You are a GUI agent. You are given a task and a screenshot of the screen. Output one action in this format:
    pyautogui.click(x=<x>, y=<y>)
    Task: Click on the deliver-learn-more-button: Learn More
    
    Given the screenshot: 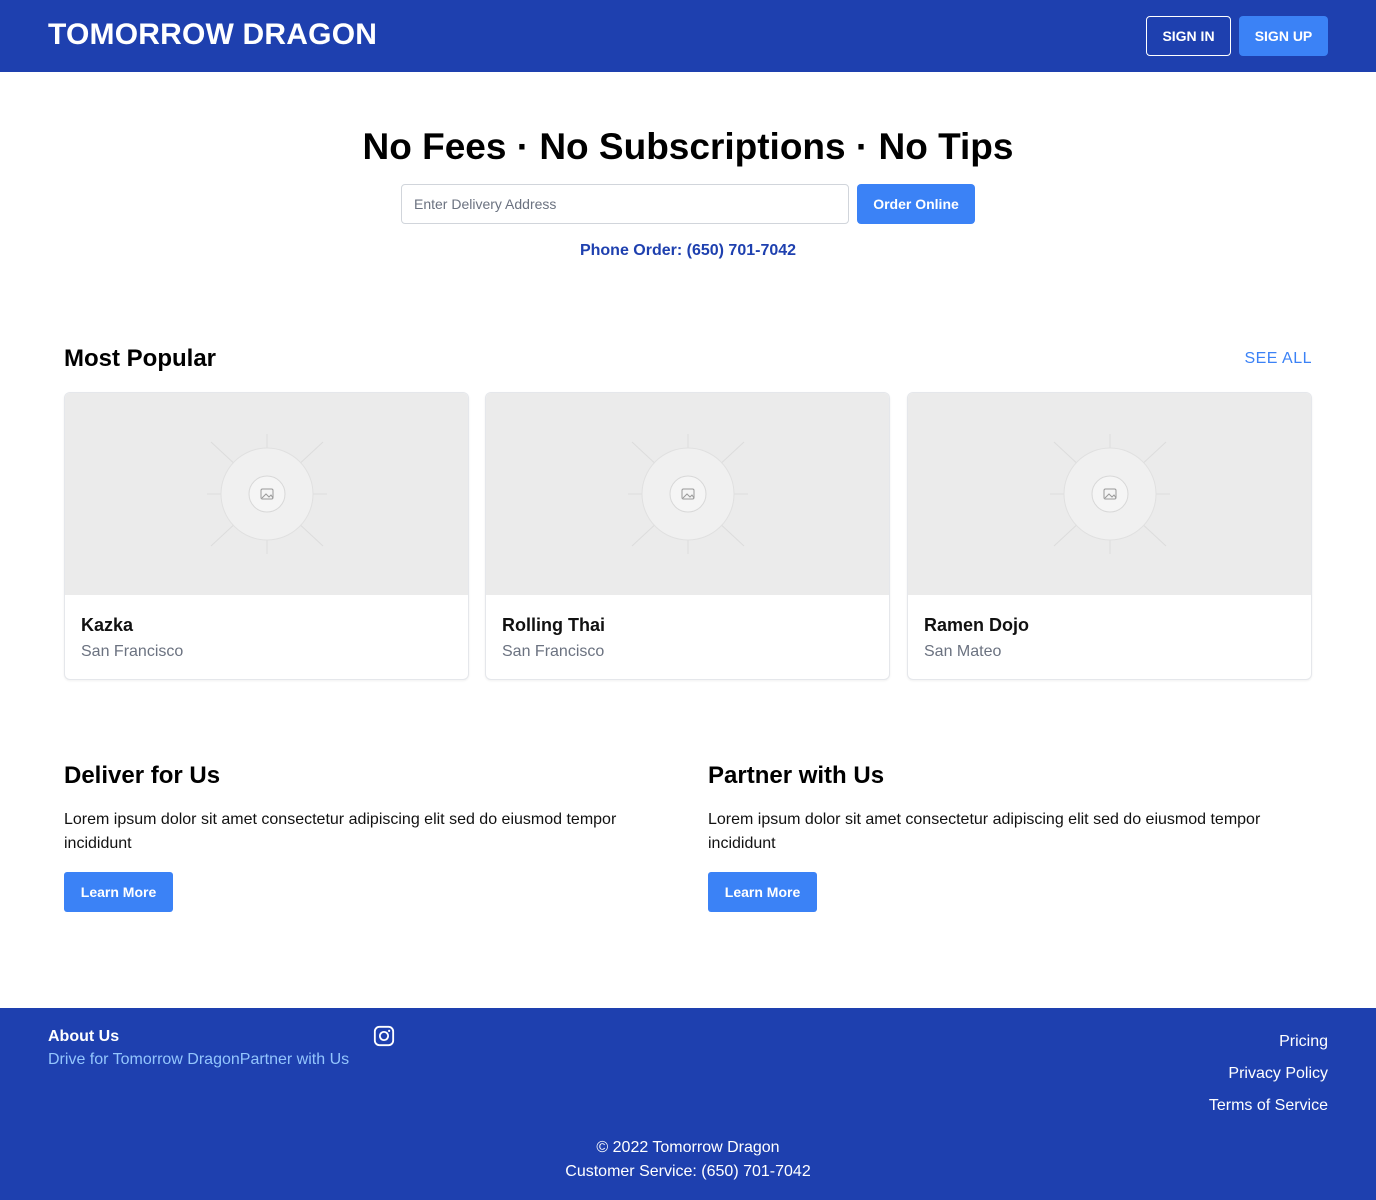 What is the action you would take?
    pyautogui.click(x=118, y=892)
    